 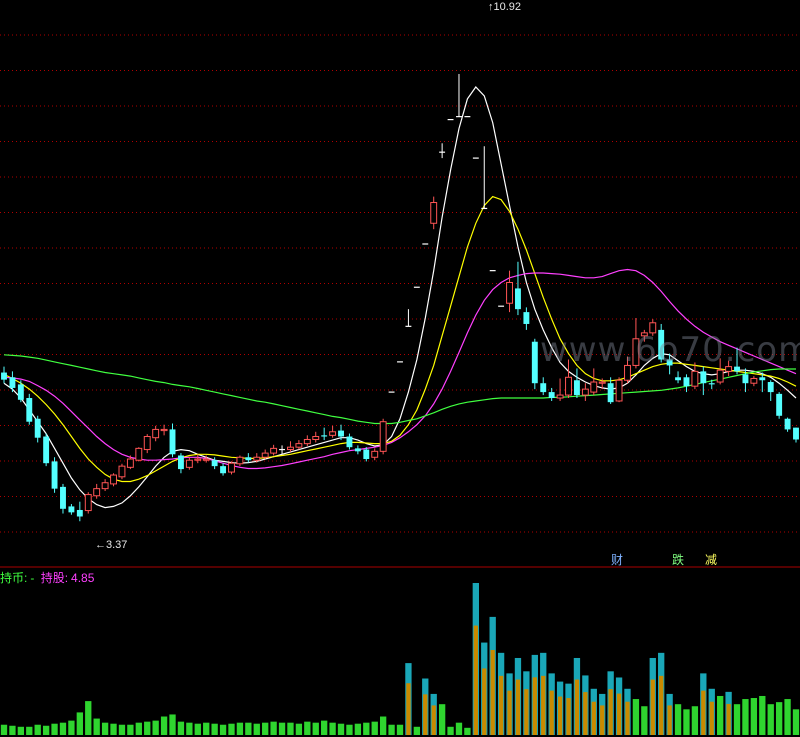 What do you see at coordinates (507, 7) in the screenshot?
I see `high-price-label: 10.92` at bounding box center [507, 7].